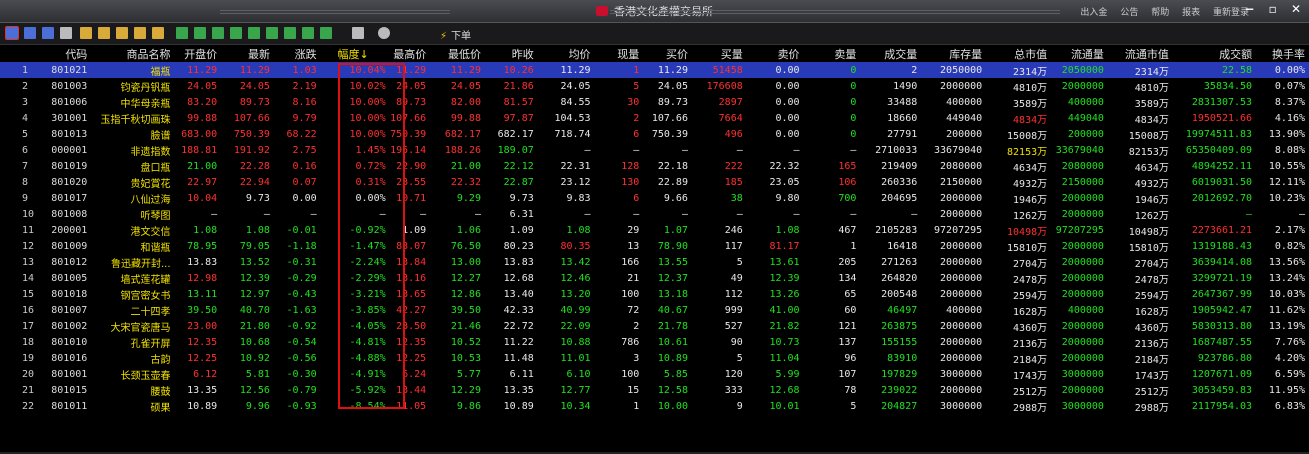  I want to click on table-cell: 90, so click(736, 342).